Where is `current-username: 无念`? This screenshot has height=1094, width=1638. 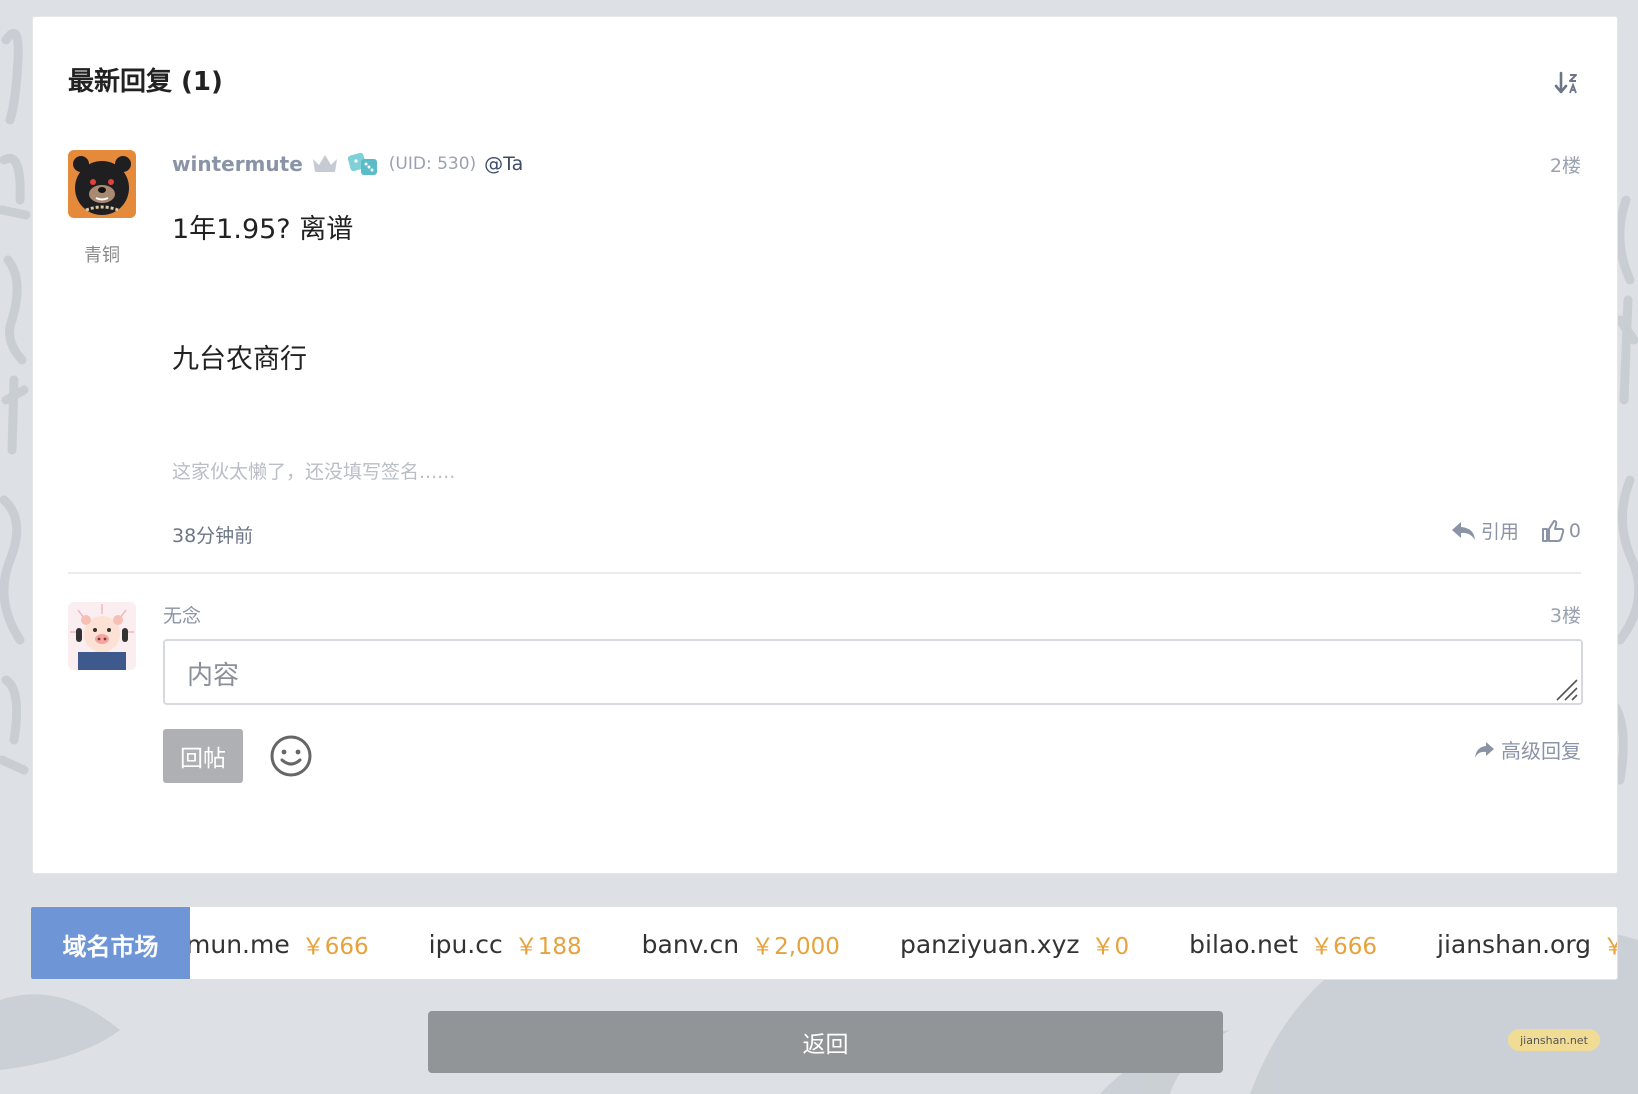
current-username: 无念 is located at coordinates (182, 616).